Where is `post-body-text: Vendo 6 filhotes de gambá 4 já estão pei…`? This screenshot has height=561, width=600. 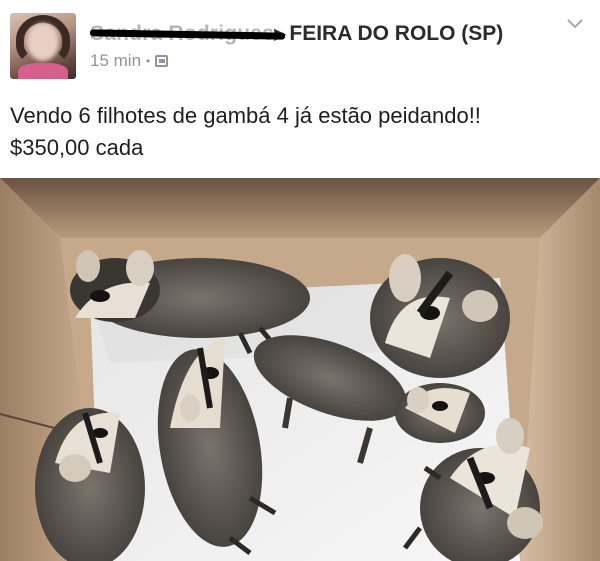 post-body-text: Vendo 6 filhotes de gambá 4 já estão pei… is located at coordinates (245, 132).